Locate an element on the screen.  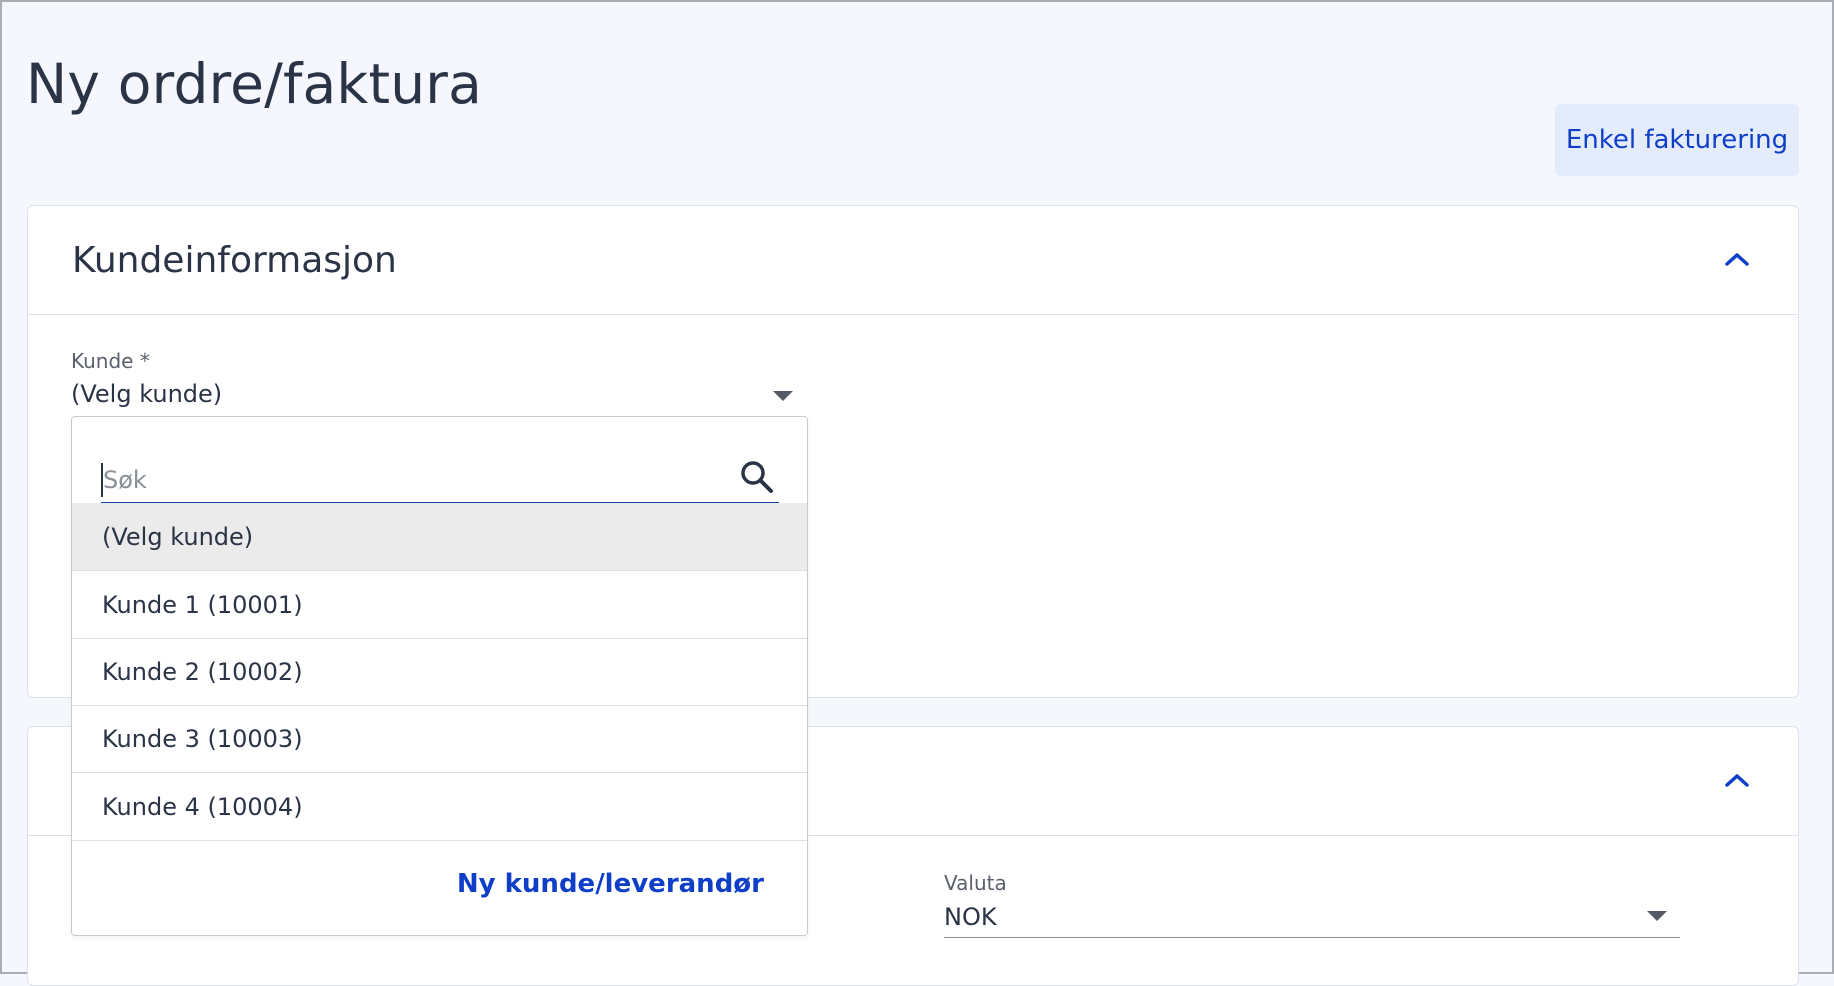
dropdown-option: Kunde 2 (10002) is located at coordinates (439, 672).